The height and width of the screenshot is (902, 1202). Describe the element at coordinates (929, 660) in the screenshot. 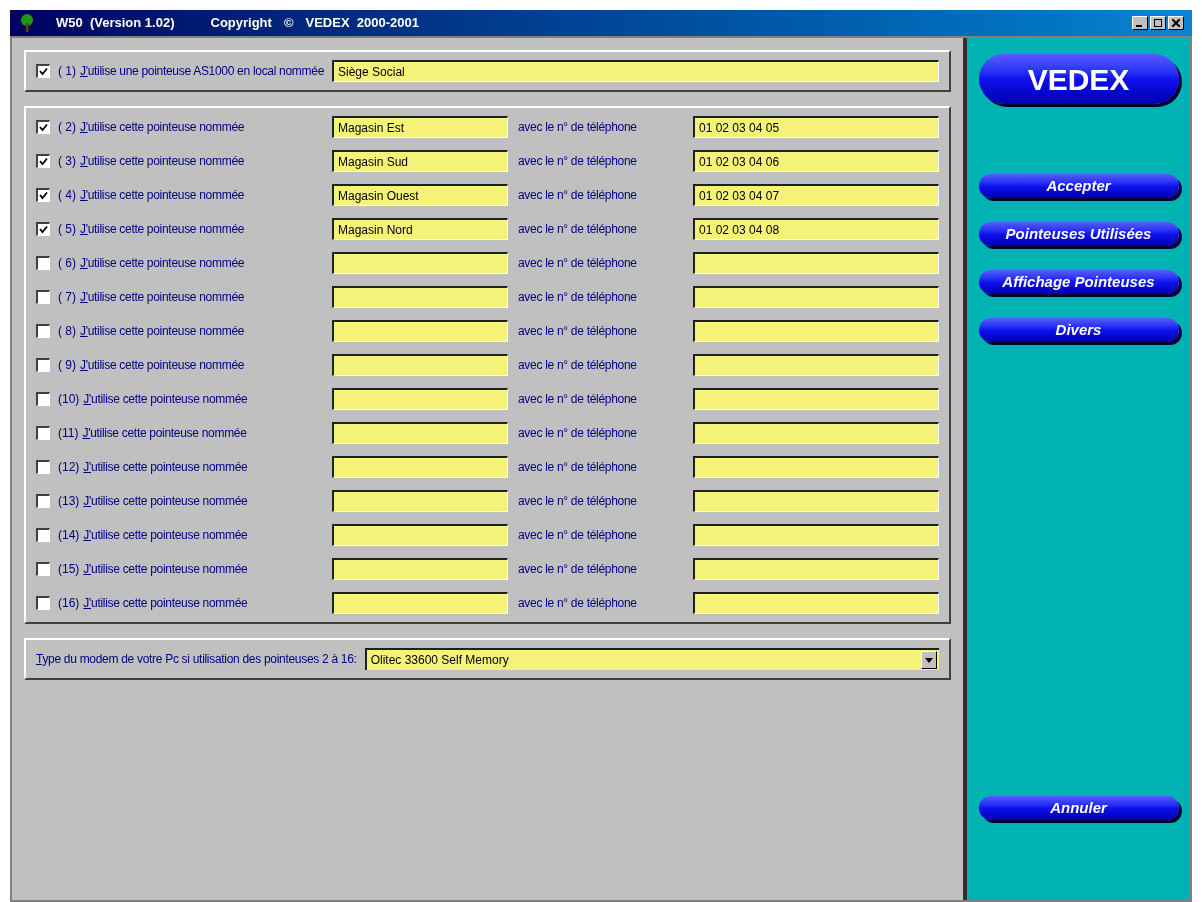

I see `dropdown-button` at that location.